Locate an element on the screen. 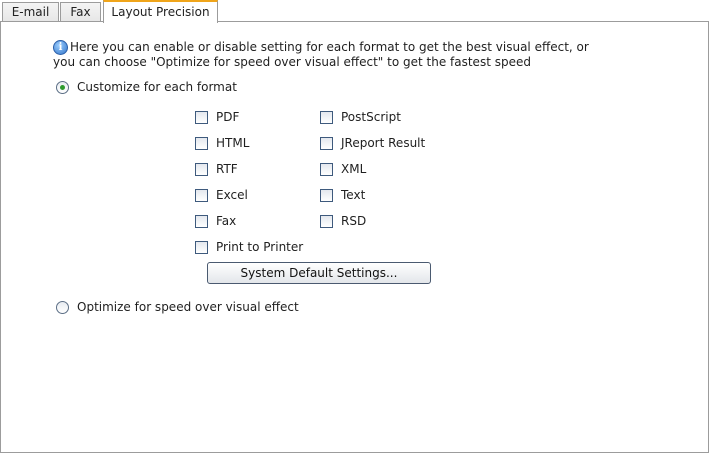 This screenshot has width=709, height=453. format-checkbox-jreport-result: JReport Result is located at coordinates (372, 143).